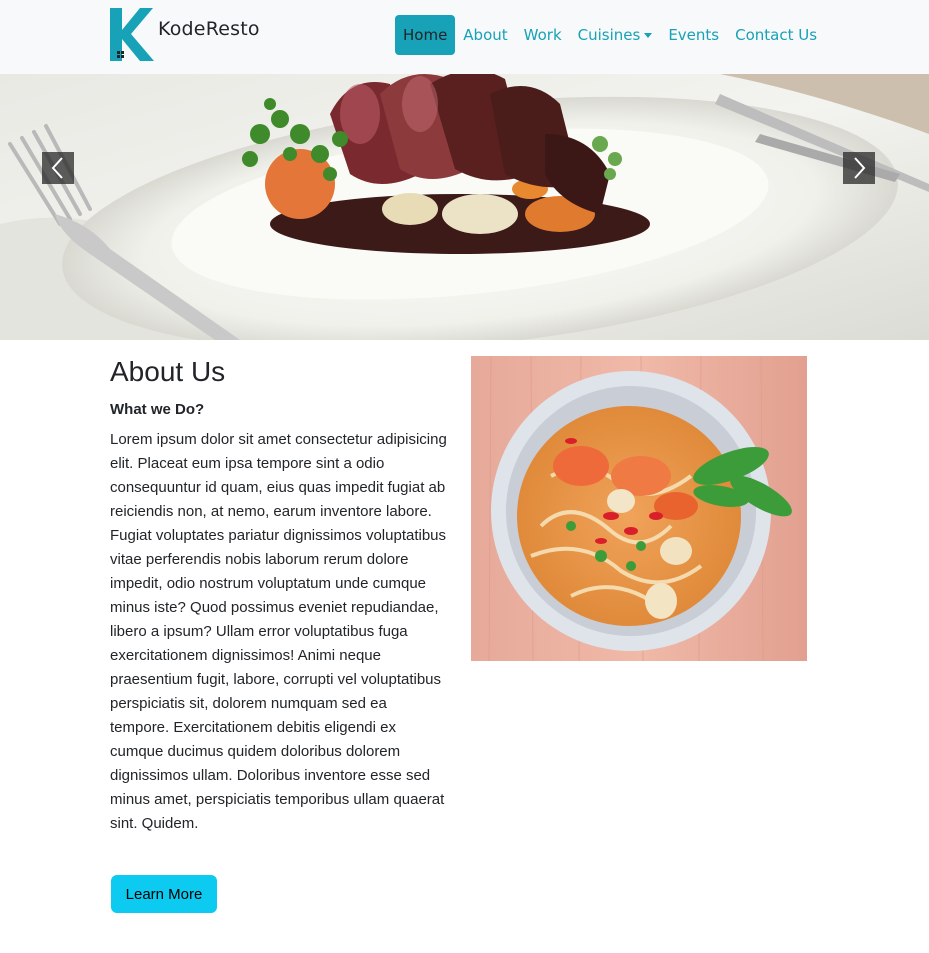  Describe the element at coordinates (639, 508) in the screenshot. I see `noodle-soup-bowl-image` at that location.